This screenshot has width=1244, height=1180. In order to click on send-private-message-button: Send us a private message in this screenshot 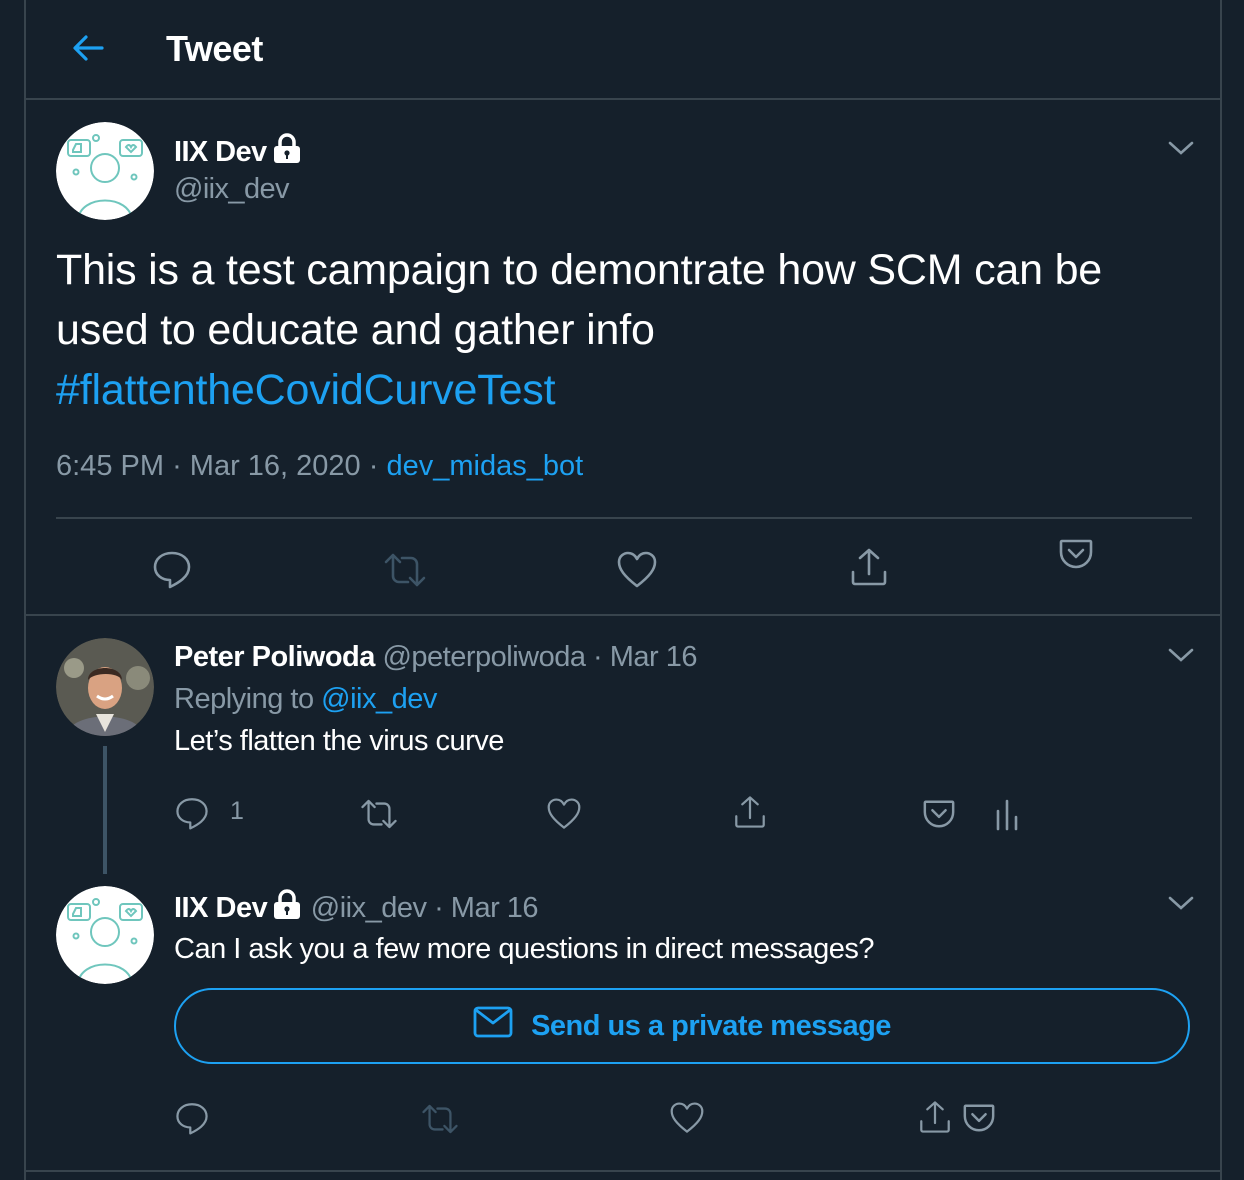, I will do `click(682, 1026)`.